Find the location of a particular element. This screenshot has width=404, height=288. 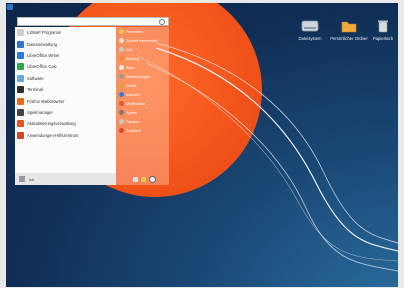

category-item: Bildung is located at coordinates (142, 58).